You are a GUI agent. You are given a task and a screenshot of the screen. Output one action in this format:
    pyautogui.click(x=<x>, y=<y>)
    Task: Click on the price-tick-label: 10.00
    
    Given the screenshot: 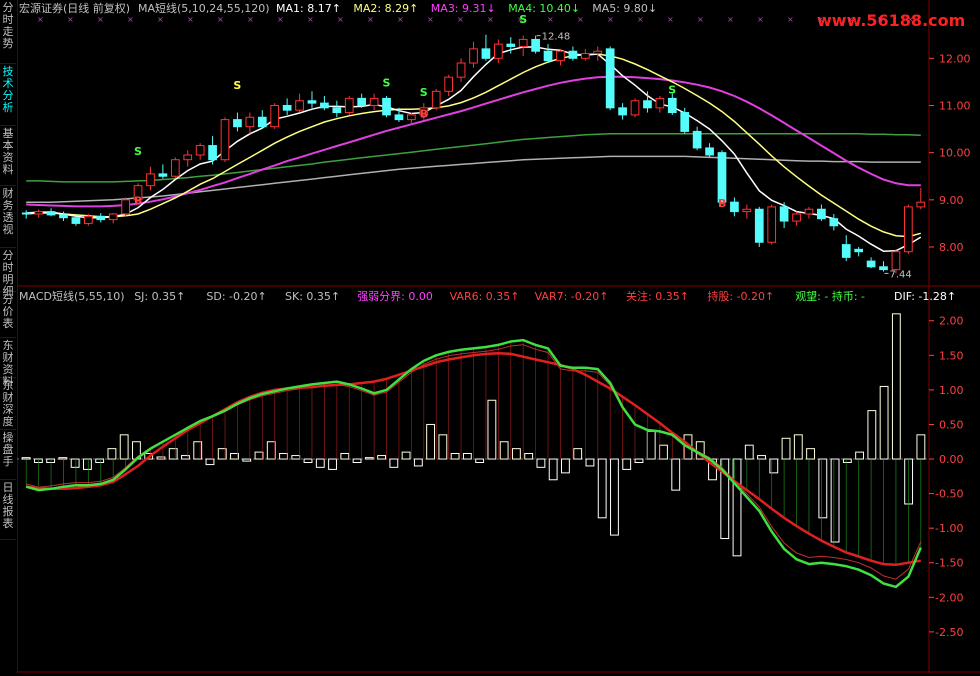 What is the action you would take?
    pyautogui.click(x=955, y=153)
    